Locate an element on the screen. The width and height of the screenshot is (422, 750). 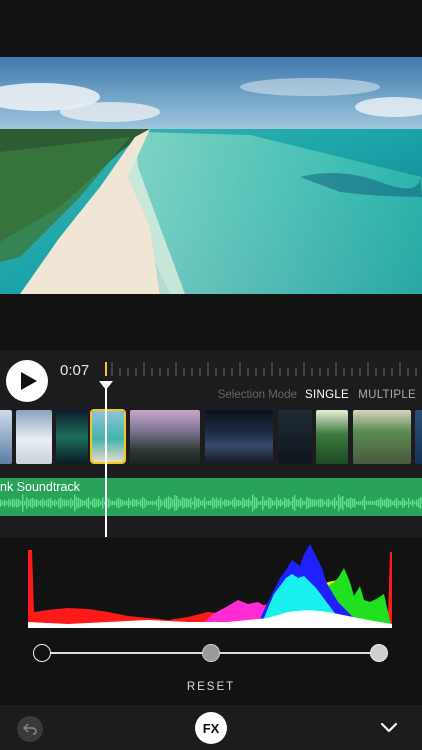
reset-button: RESET is located at coordinates (211, 687).